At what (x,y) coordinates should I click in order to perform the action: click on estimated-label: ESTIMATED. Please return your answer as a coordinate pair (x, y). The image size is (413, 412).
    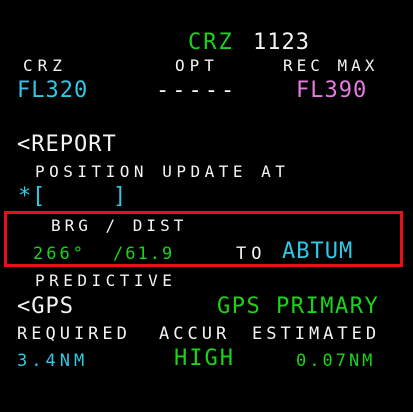
    Looking at the image, I should click on (316, 334).